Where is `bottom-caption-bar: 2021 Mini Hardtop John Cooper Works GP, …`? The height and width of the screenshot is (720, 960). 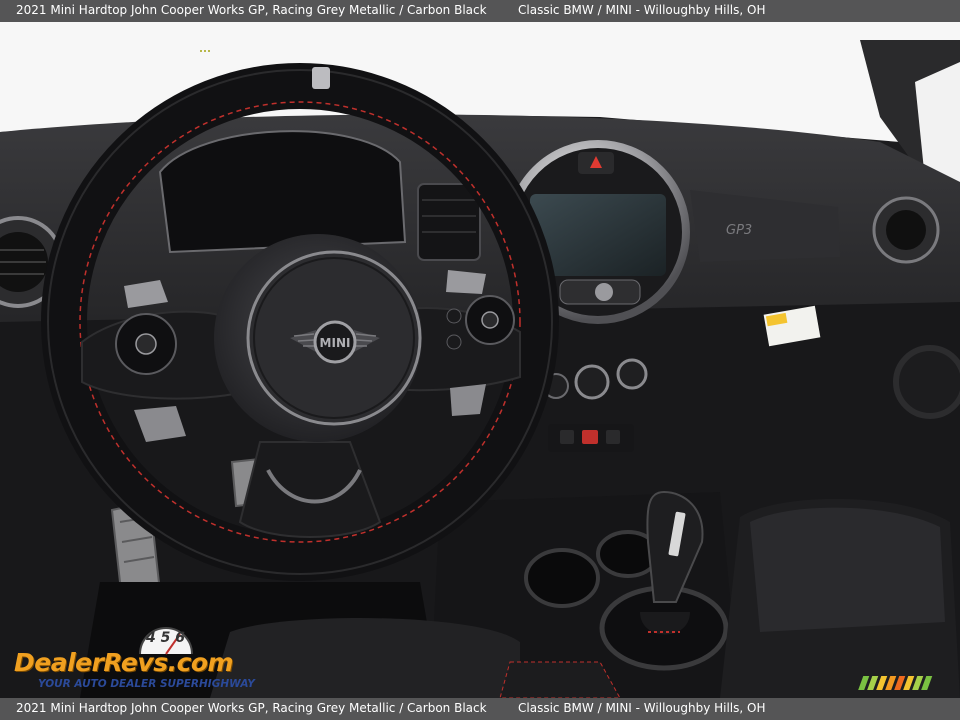 bottom-caption-bar: 2021 Mini Hardtop John Cooper Works GP, … is located at coordinates (480, 709).